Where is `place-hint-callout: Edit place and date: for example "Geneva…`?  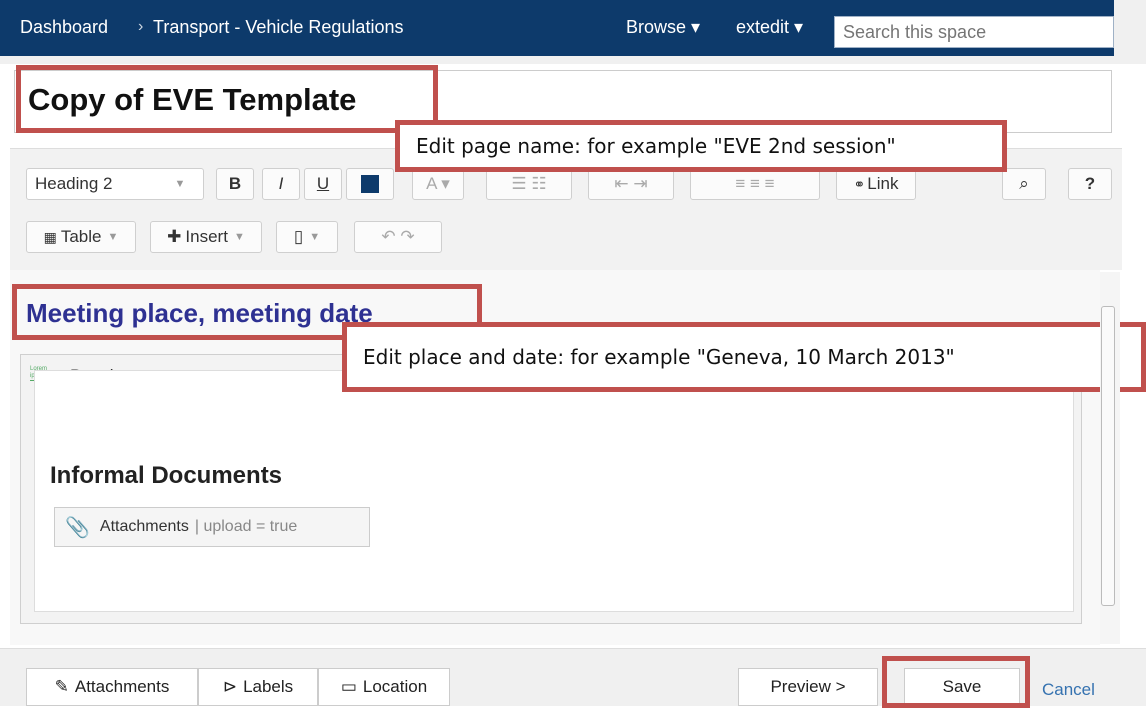
place-hint-callout: Edit place and date: for example "Geneva… is located at coordinates (744, 357).